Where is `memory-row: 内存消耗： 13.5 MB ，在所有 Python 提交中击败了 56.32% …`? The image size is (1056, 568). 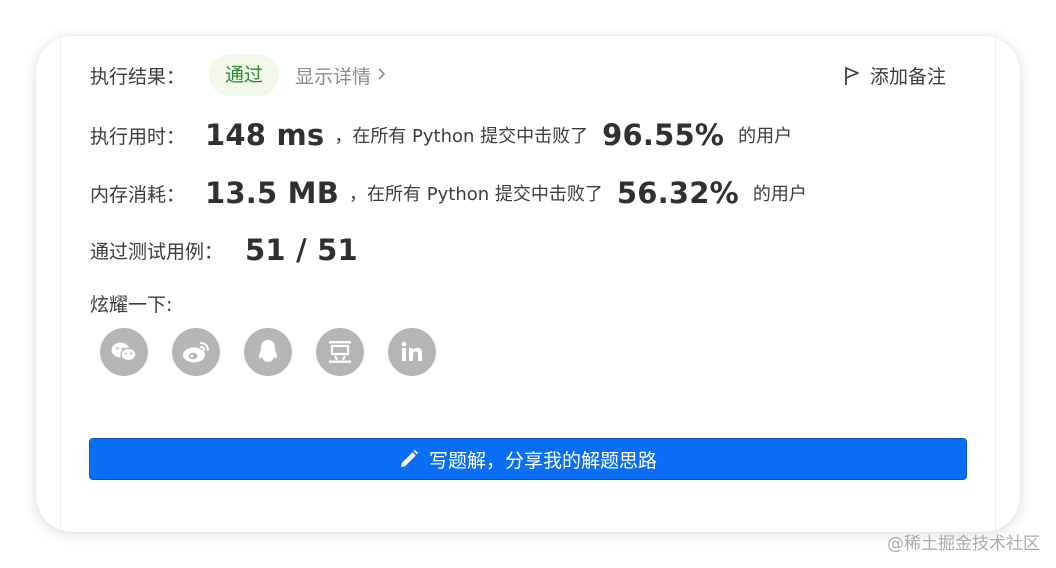 memory-row: 内存消耗： 13.5 MB ，在所有 Python 提交中击败了 56.32% … is located at coordinates (448, 193).